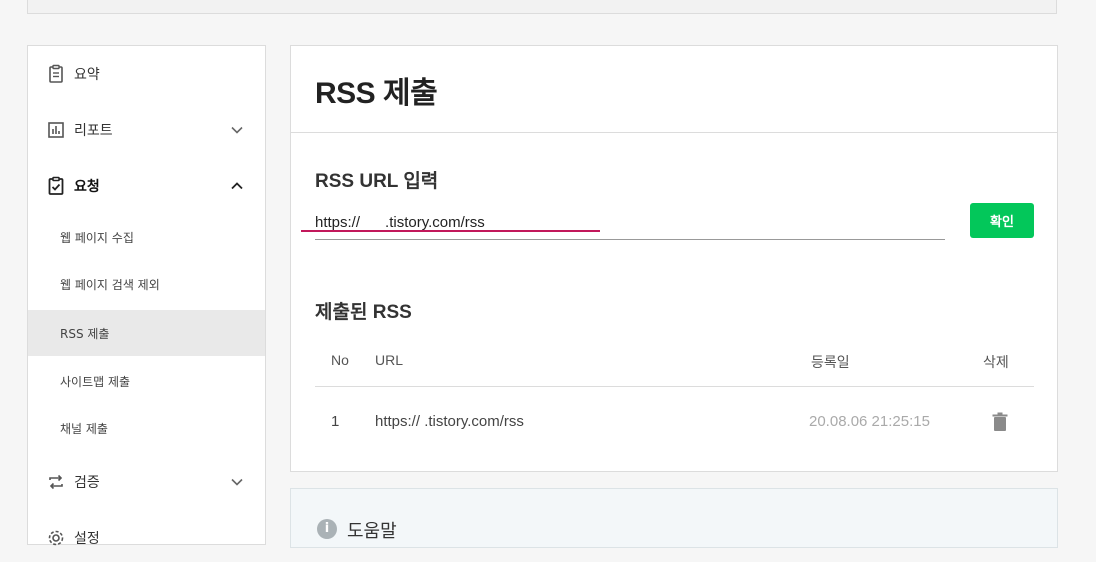 The image size is (1096, 562). What do you see at coordinates (674, 518) in the screenshot?
I see `help-panel: i 도움말` at bounding box center [674, 518].